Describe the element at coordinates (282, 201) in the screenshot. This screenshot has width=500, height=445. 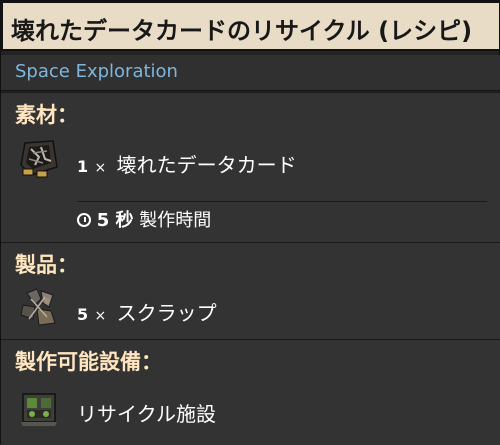
I see `section-divider` at that location.